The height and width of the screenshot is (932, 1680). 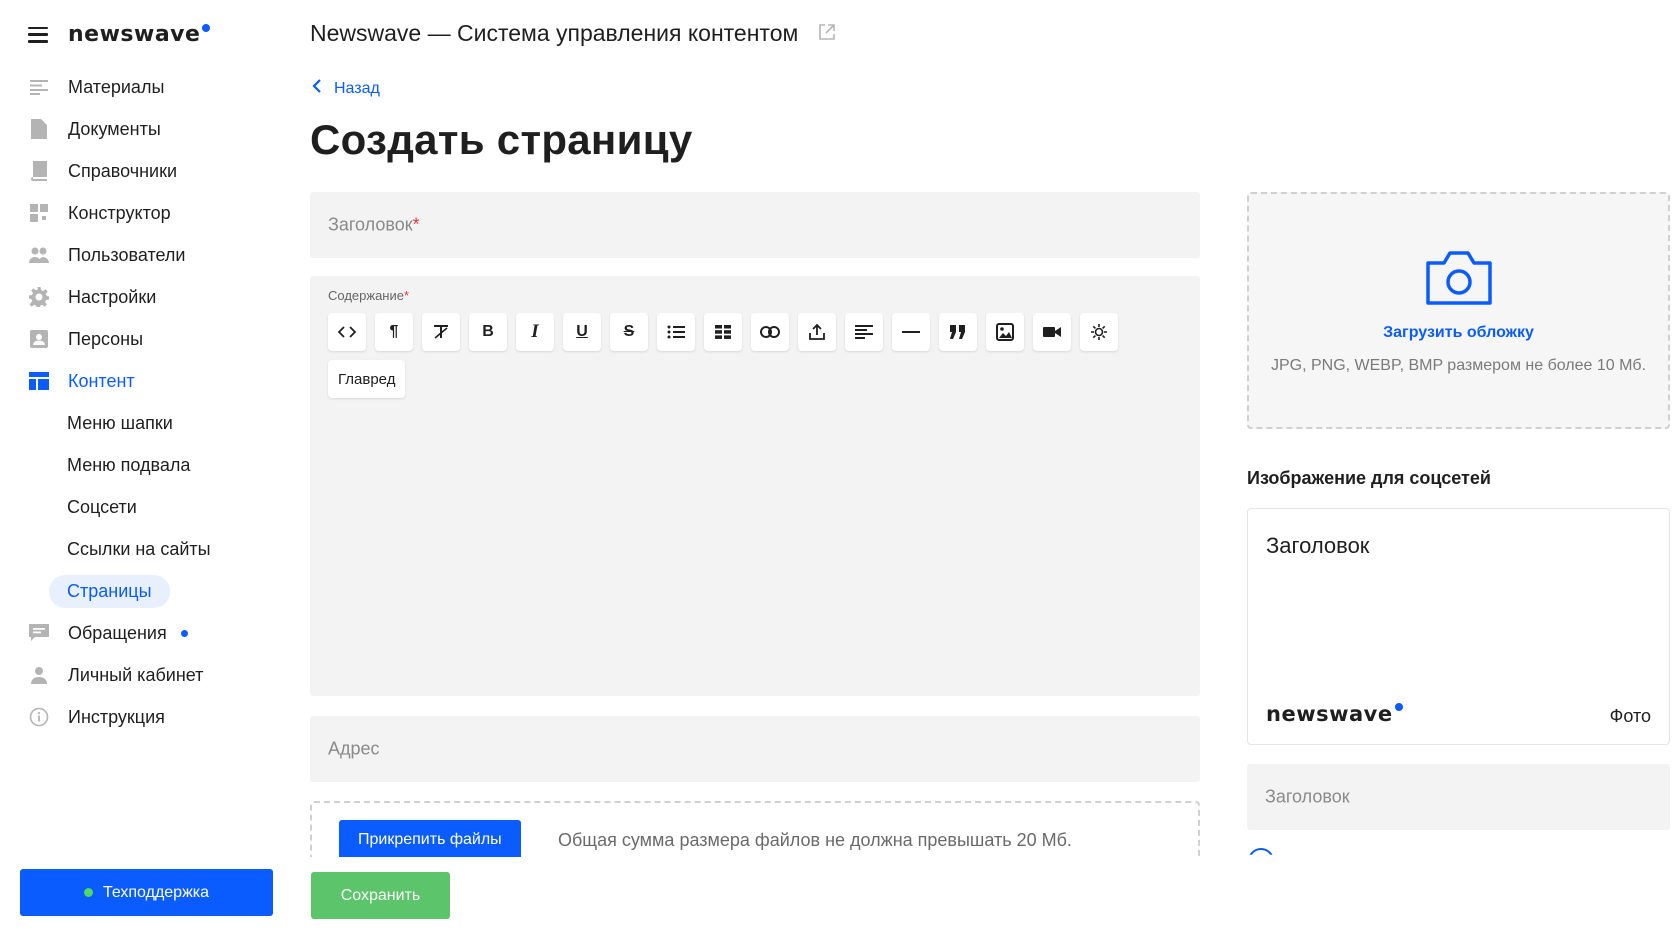 I want to click on paragraph-button: ¶, so click(x=394, y=332).